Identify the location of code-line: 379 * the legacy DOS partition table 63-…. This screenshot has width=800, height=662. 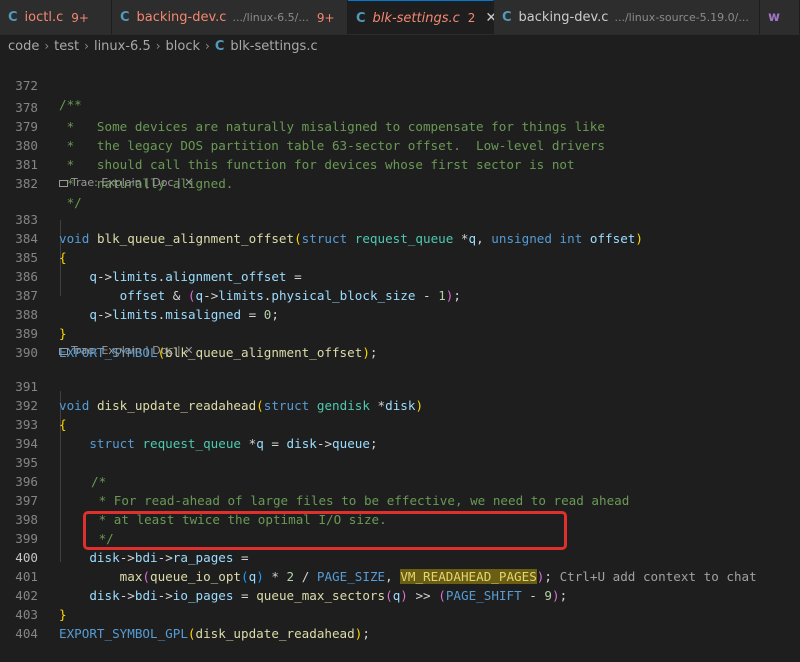
(400, 125).